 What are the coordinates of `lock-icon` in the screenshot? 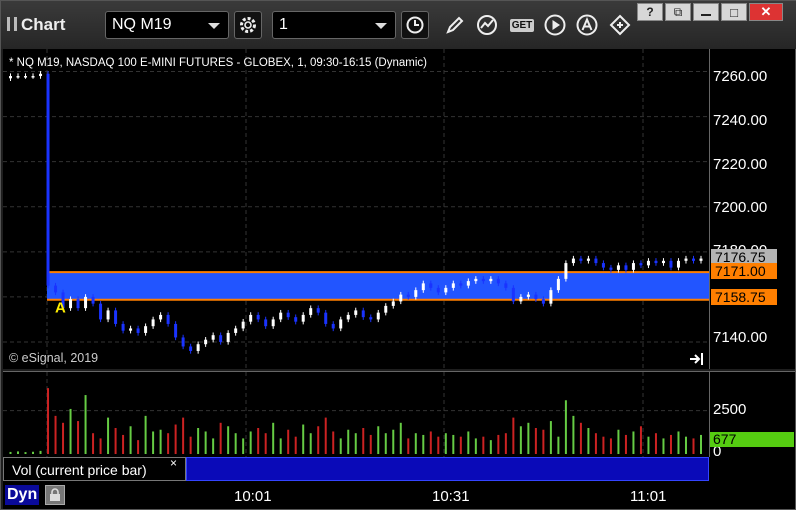 It's located at (55, 494).